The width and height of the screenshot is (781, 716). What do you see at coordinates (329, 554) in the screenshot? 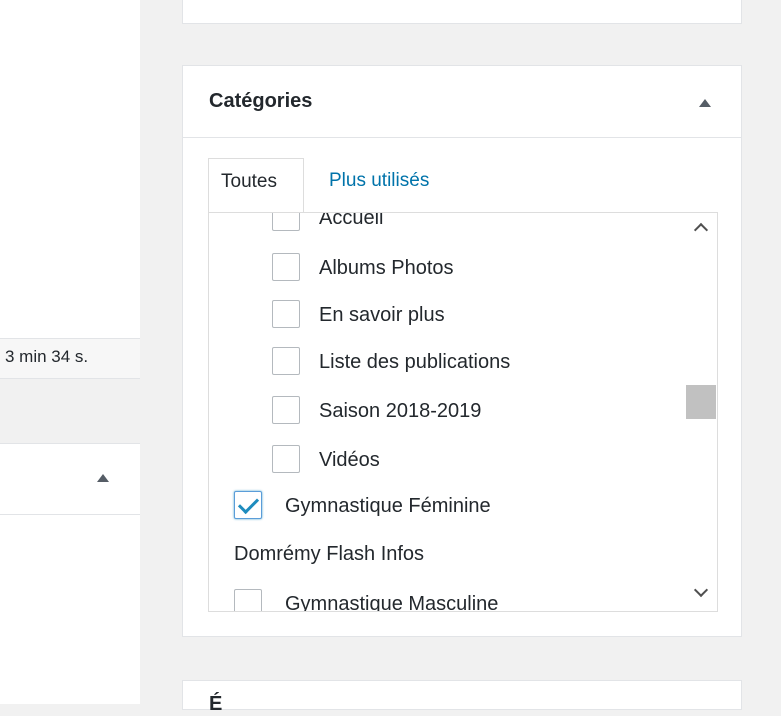
I see `category-label: Domrémy Flash Infos` at bounding box center [329, 554].